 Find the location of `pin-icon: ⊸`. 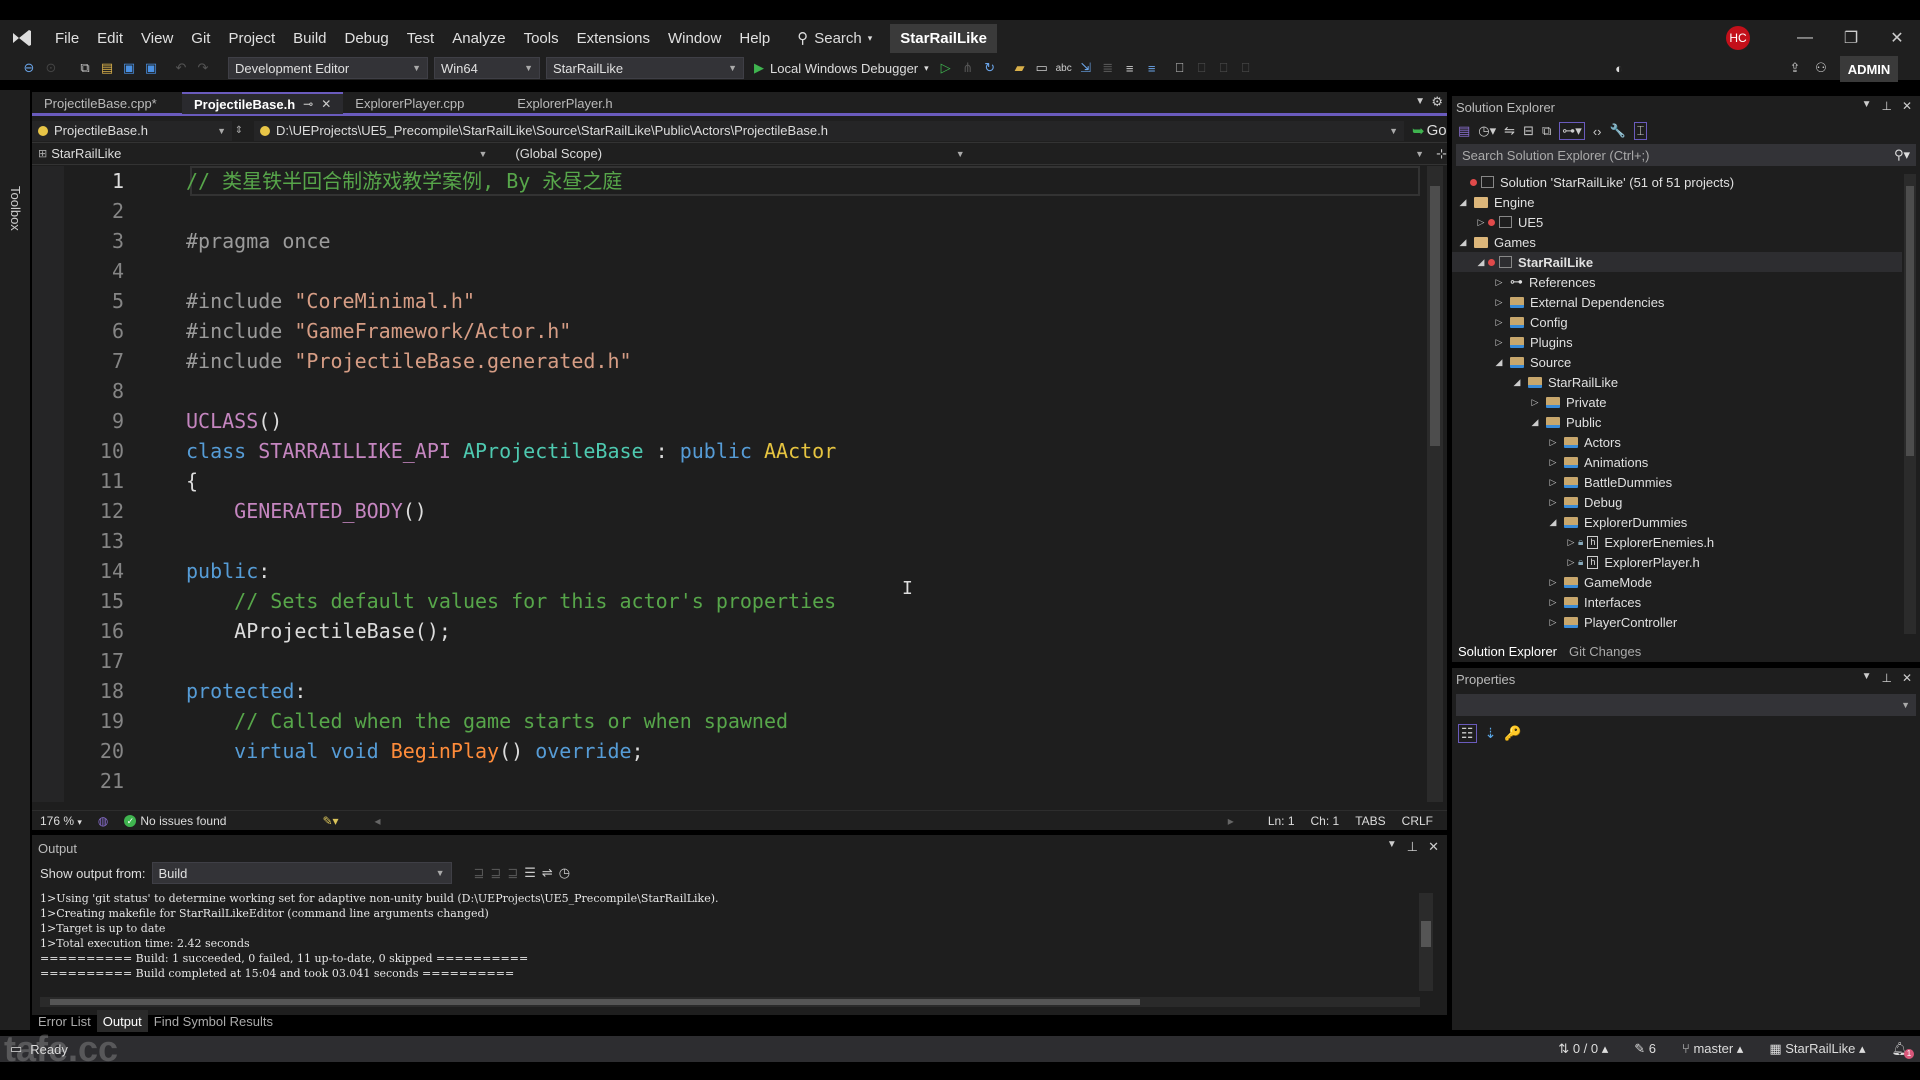

pin-icon: ⊸ is located at coordinates (308, 104).